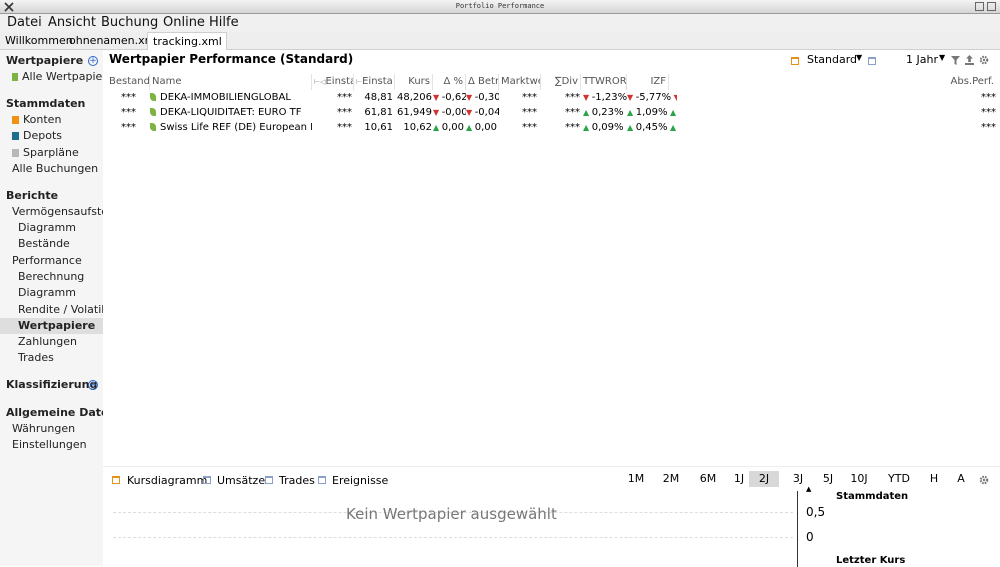 This screenshot has height=567, width=1000. Describe the element at coordinates (482, 82) in the screenshot. I see `col-header-delta-betrag: Δ Betr` at that location.